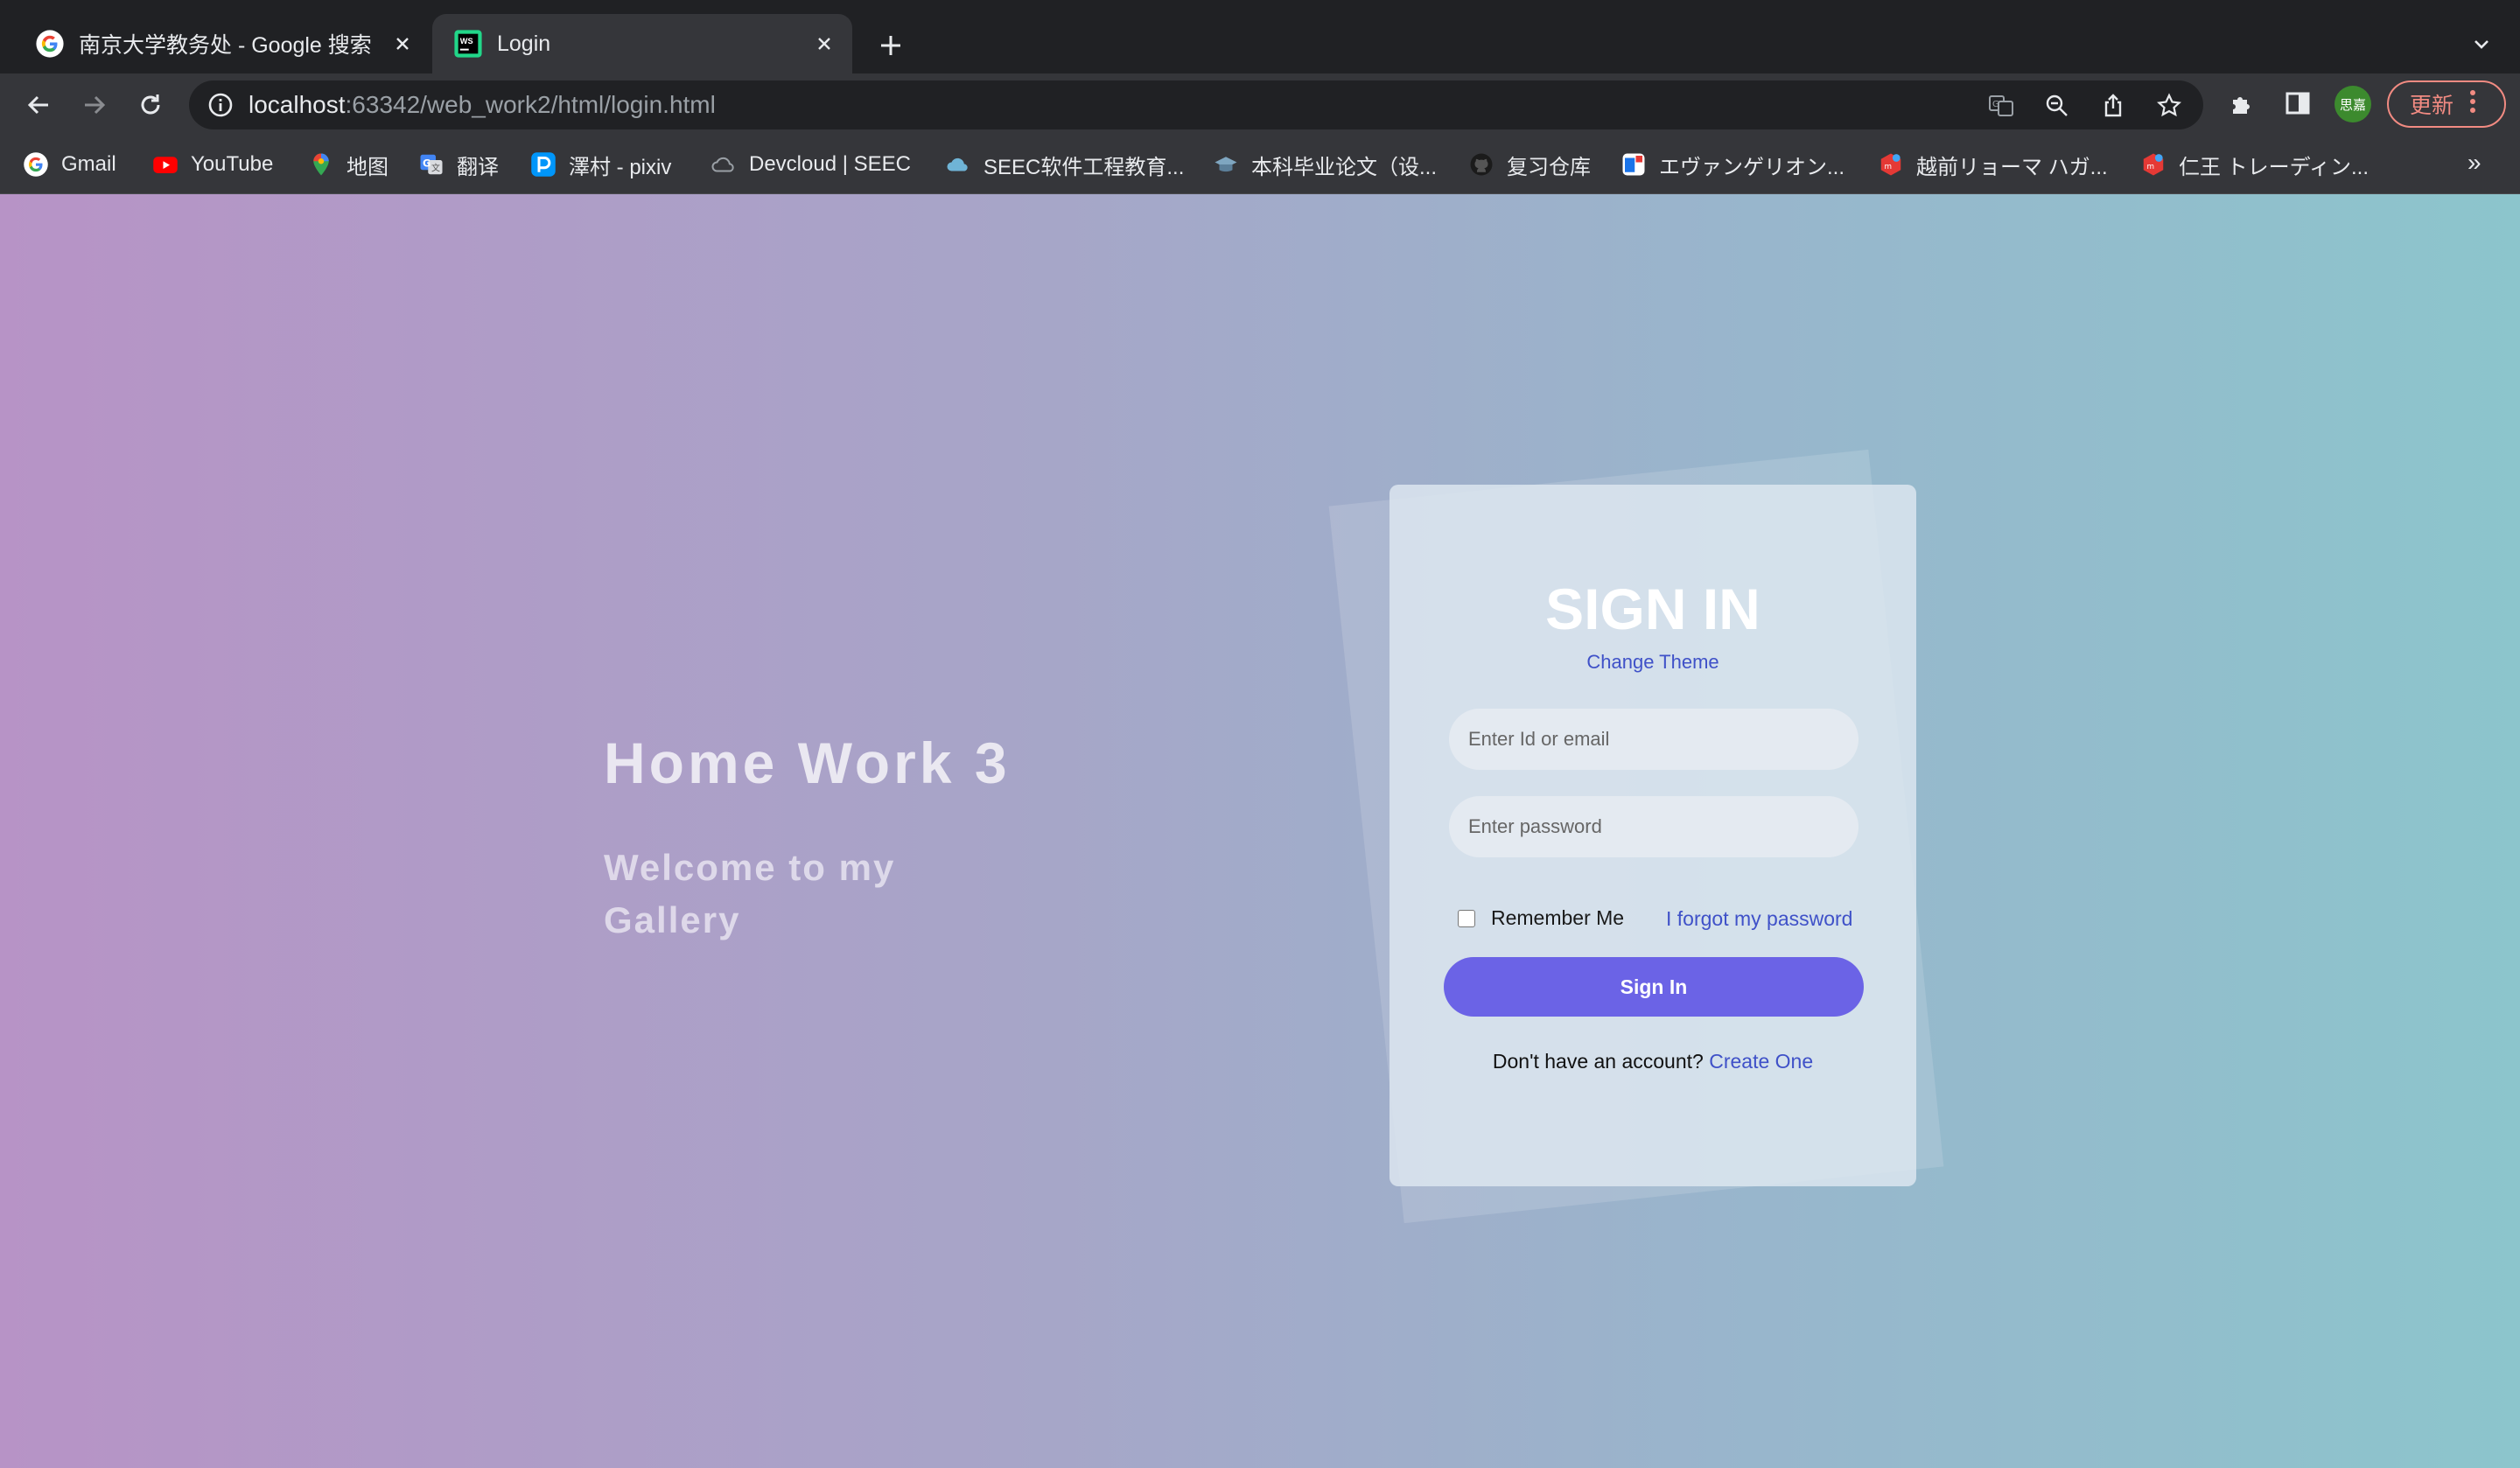  I want to click on forward-arrow-icon, so click(94, 104).